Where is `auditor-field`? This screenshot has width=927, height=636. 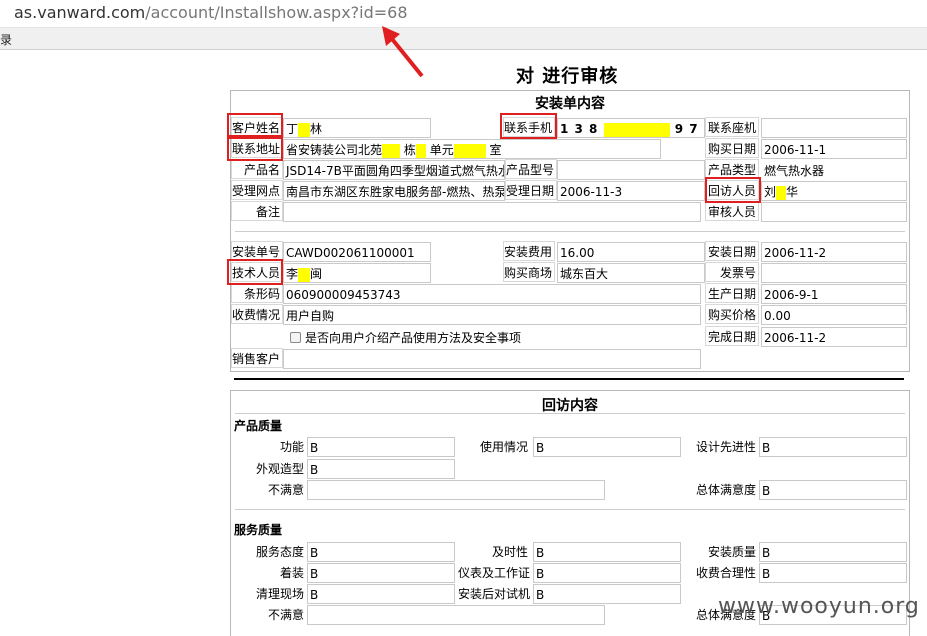
auditor-field is located at coordinates (834, 212).